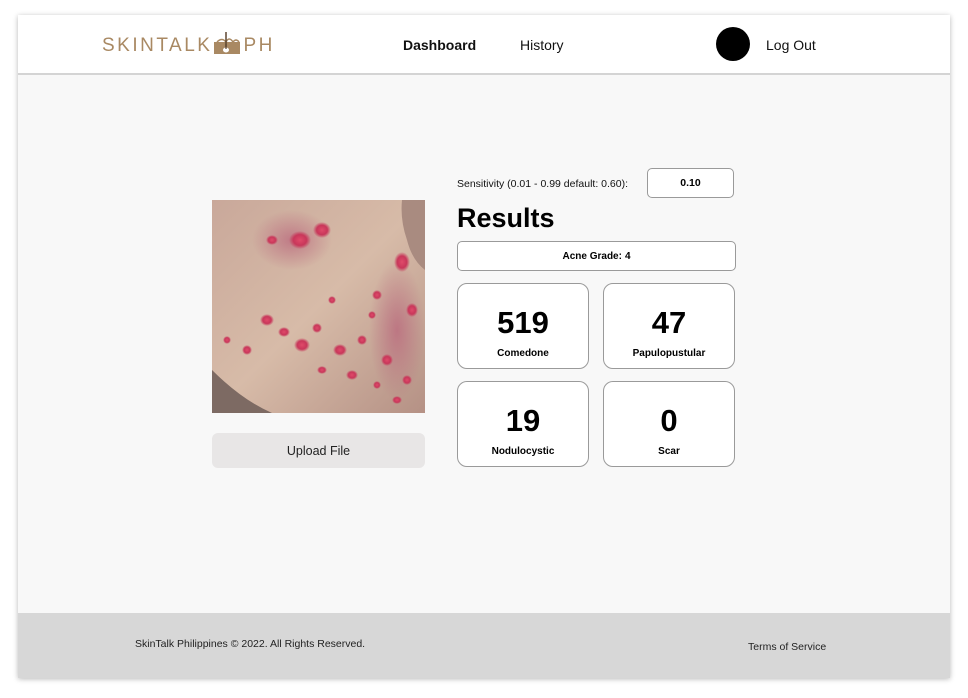  I want to click on count-label: Scar, so click(669, 451).